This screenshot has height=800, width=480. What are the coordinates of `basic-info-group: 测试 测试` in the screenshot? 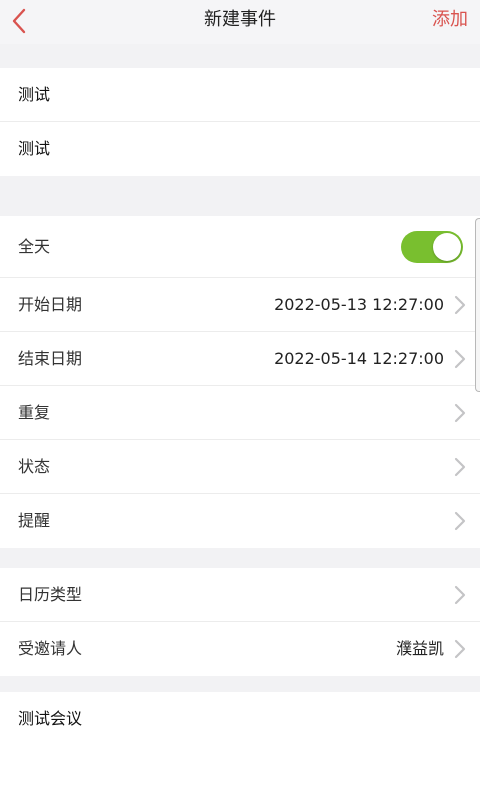 It's located at (240, 122).